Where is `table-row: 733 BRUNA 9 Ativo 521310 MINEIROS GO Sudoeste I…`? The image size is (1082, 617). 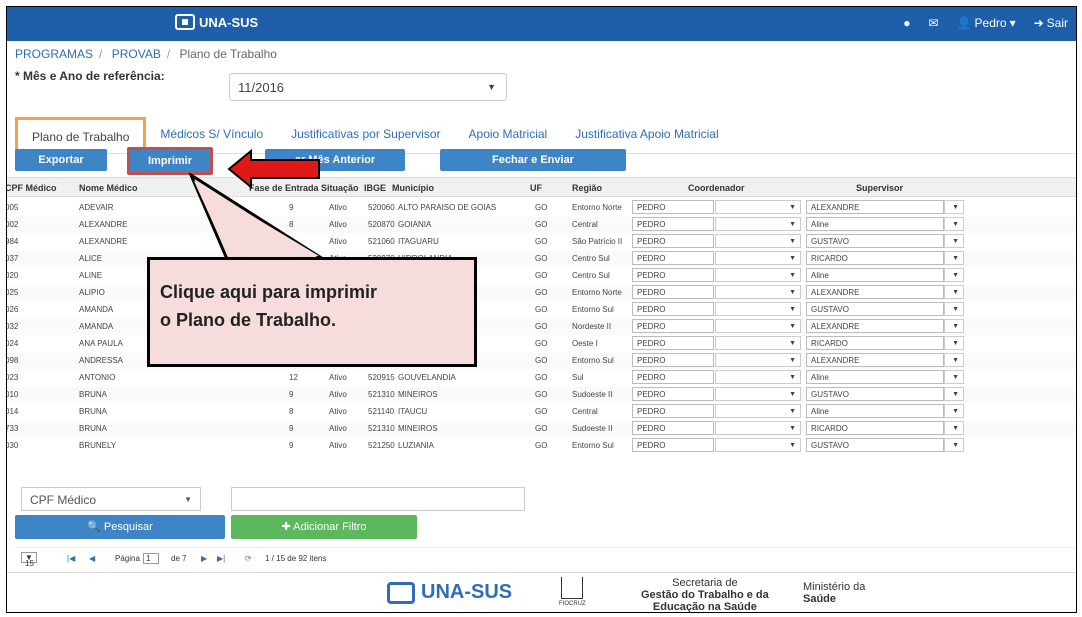 table-row: 733 BRUNA 9 Ativo 521310 MINEIROS GO Sudoeste I… is located at coordinates (541, 429).